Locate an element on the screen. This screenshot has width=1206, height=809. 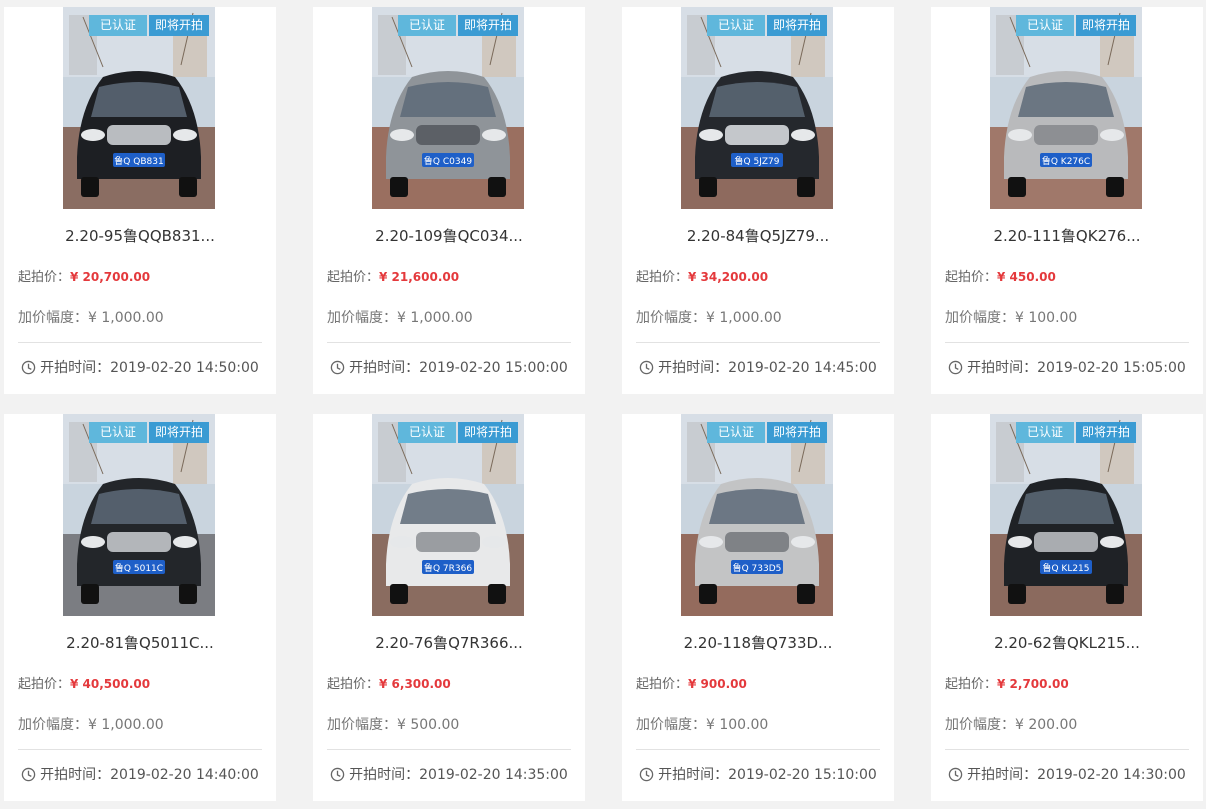
increment-value: ¥ 100.00 is located at coordinates (1046, 318).